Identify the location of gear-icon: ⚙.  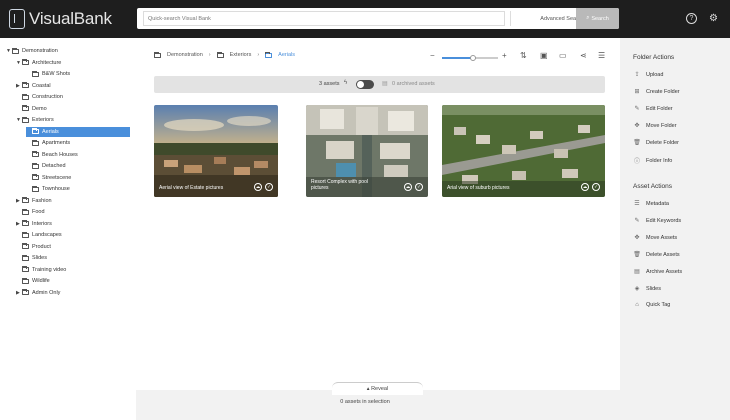
(713, 18).